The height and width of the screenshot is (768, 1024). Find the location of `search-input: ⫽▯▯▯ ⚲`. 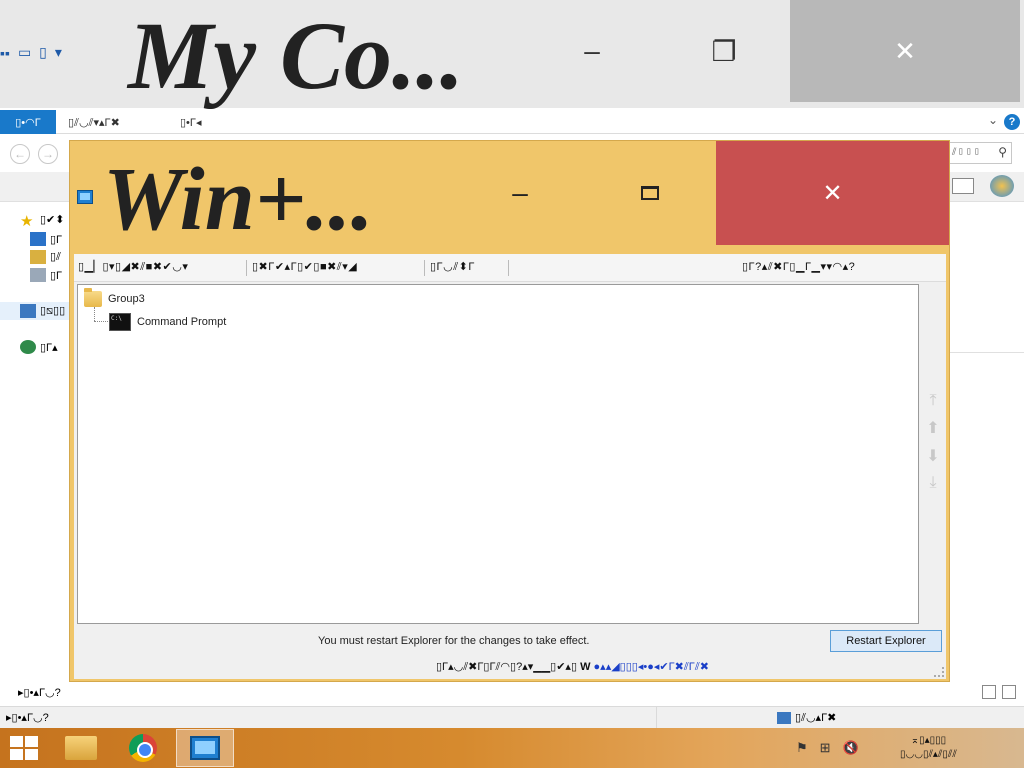

search-input: ⫽▯▯▯ ⚲ is located at coordinates (980, 153).